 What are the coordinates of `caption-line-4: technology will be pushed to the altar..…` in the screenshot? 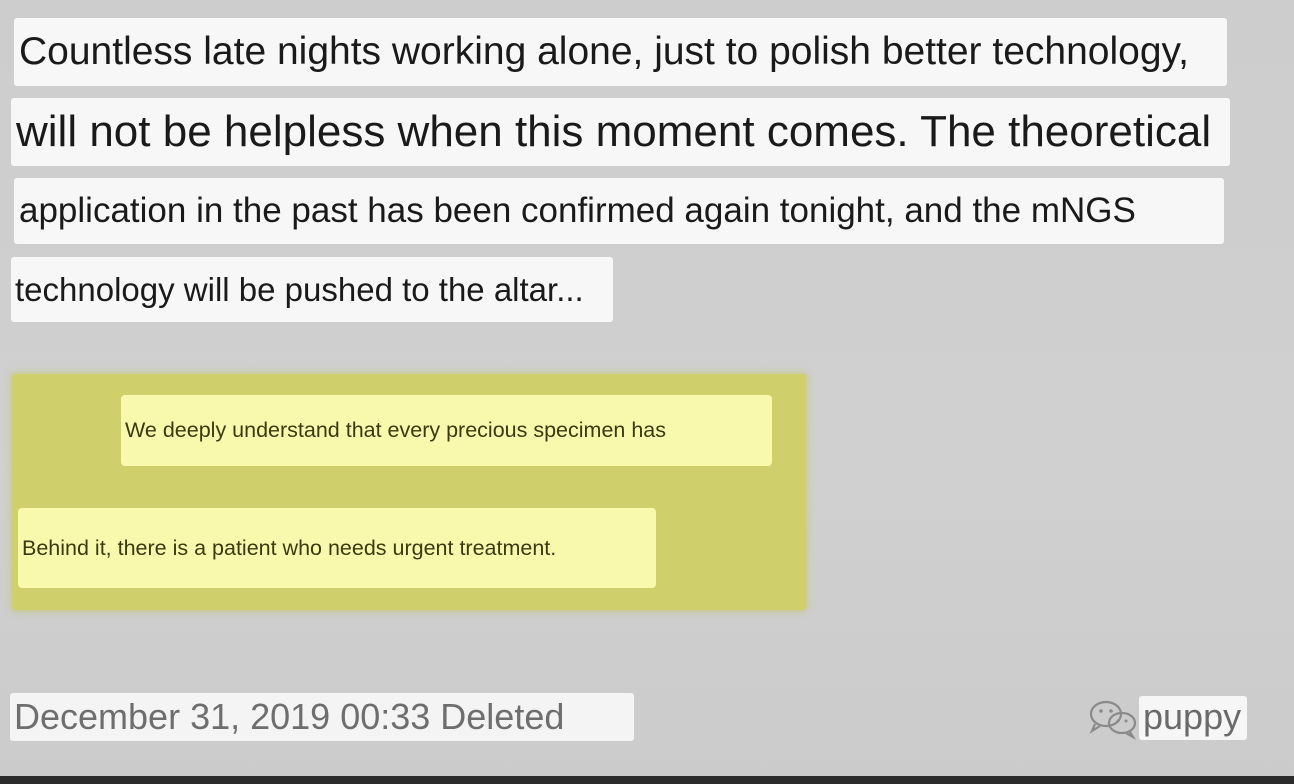 It's located at (312, 289).